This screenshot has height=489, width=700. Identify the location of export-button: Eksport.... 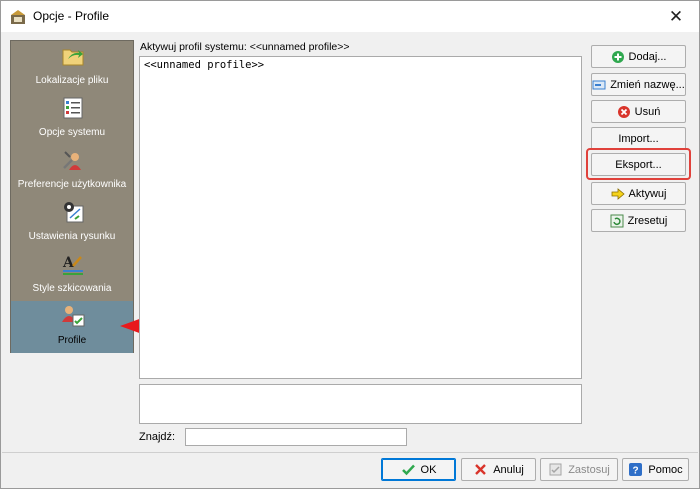
(638, 164).